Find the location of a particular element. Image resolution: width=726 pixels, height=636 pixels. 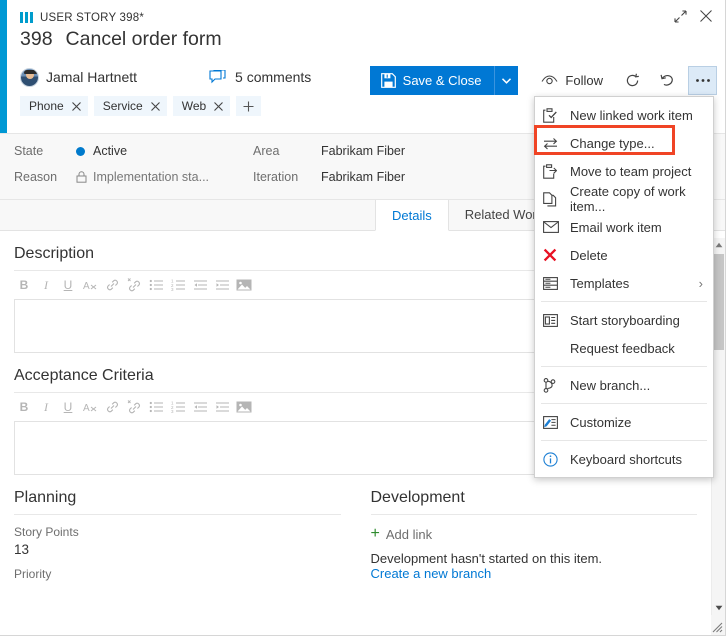

chevron-right-icon: › is located at coordinates (700, 283).